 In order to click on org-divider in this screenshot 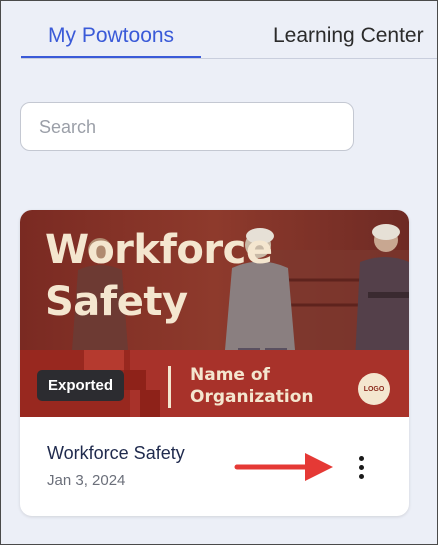, I will do `click(169, 387)`.